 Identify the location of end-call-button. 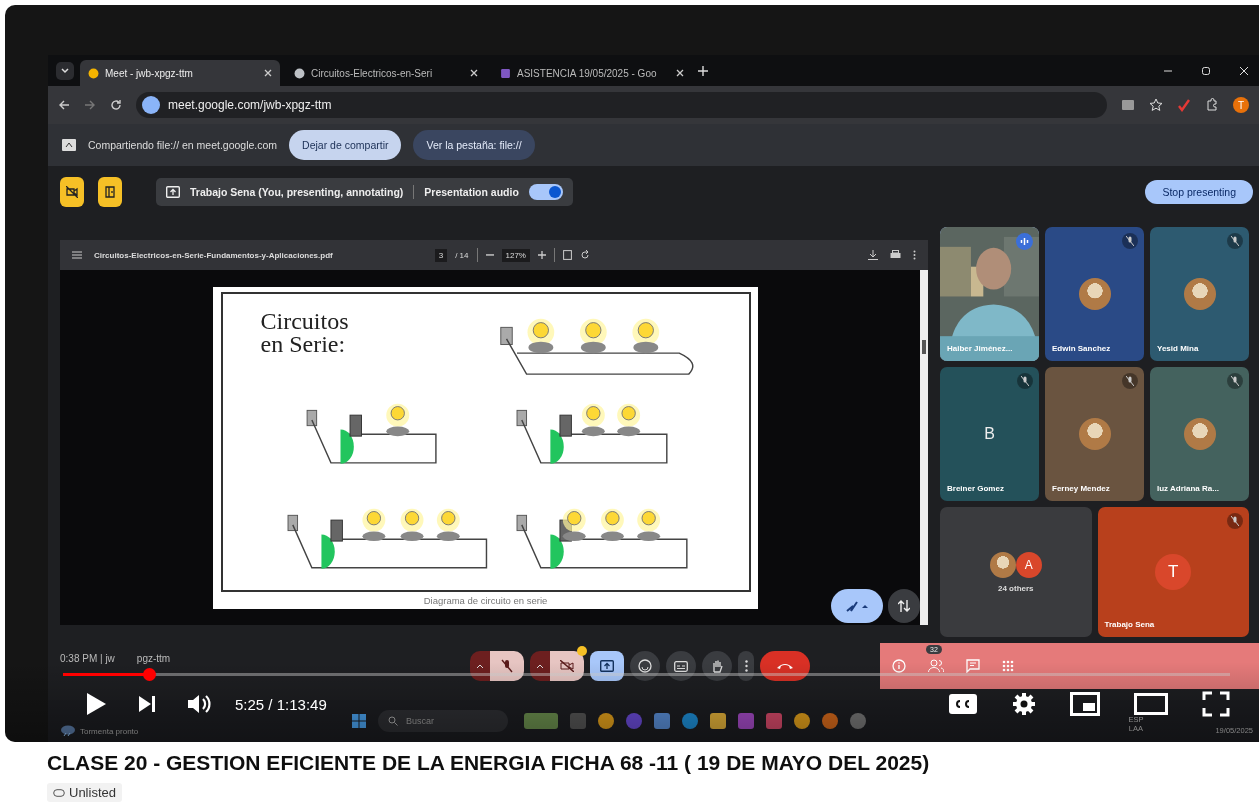
(785, 666).